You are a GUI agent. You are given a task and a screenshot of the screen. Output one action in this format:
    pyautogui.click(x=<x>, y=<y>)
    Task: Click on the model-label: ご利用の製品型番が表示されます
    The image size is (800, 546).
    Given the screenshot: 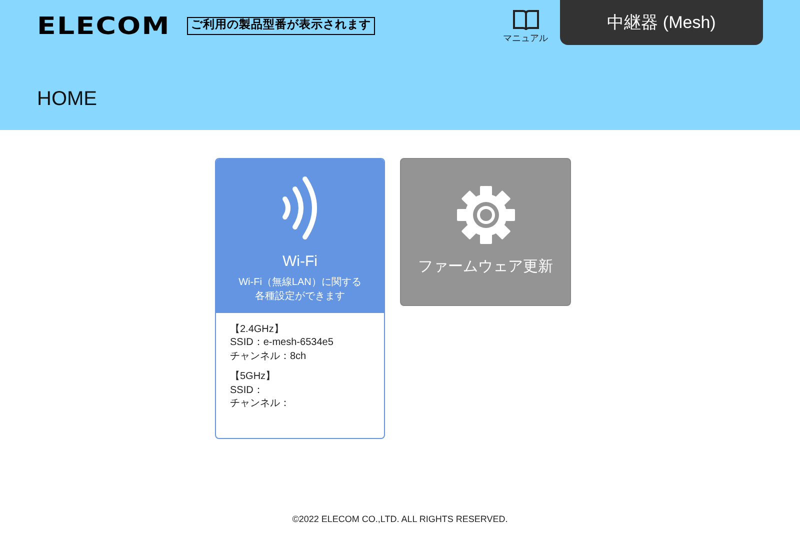 What is the action you would take?
    pyautogui.click(x=280, y=26)
    